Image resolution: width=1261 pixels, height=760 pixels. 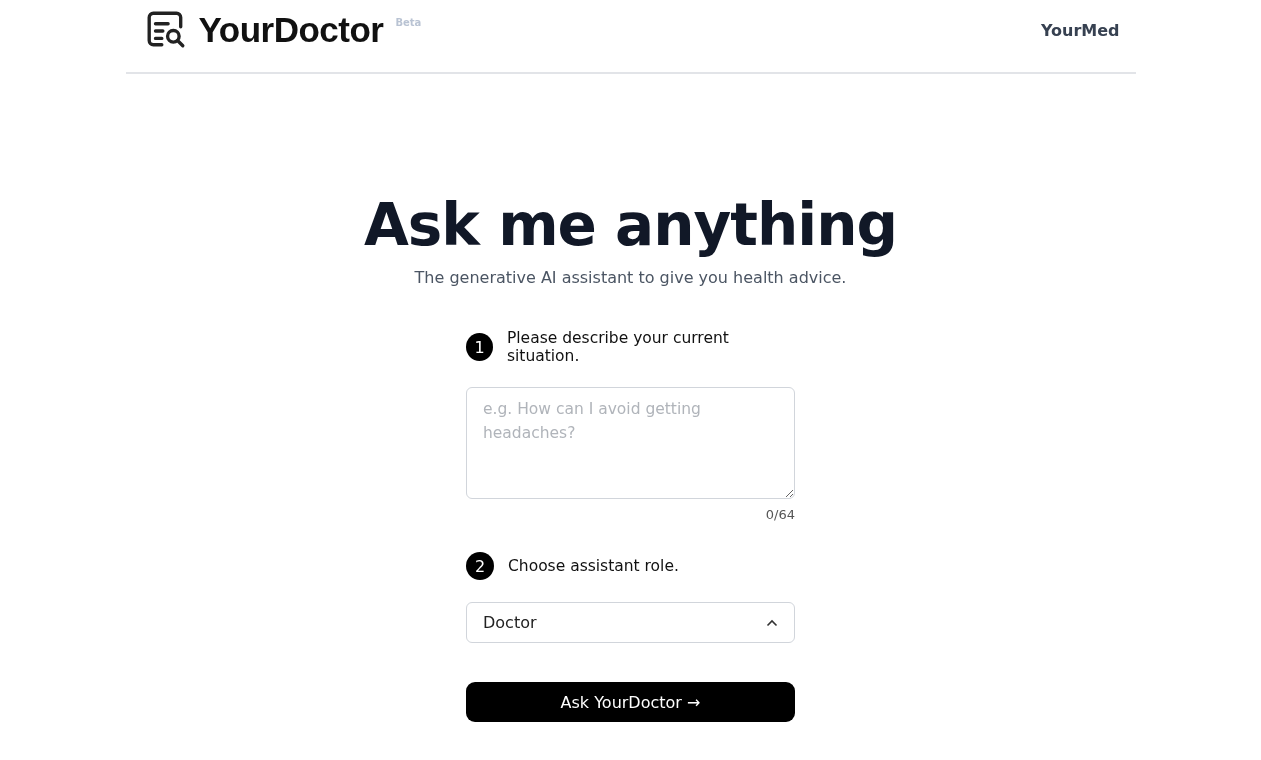 I want to click on step-label: Please describe your current situation., so click(x=618, y=347).